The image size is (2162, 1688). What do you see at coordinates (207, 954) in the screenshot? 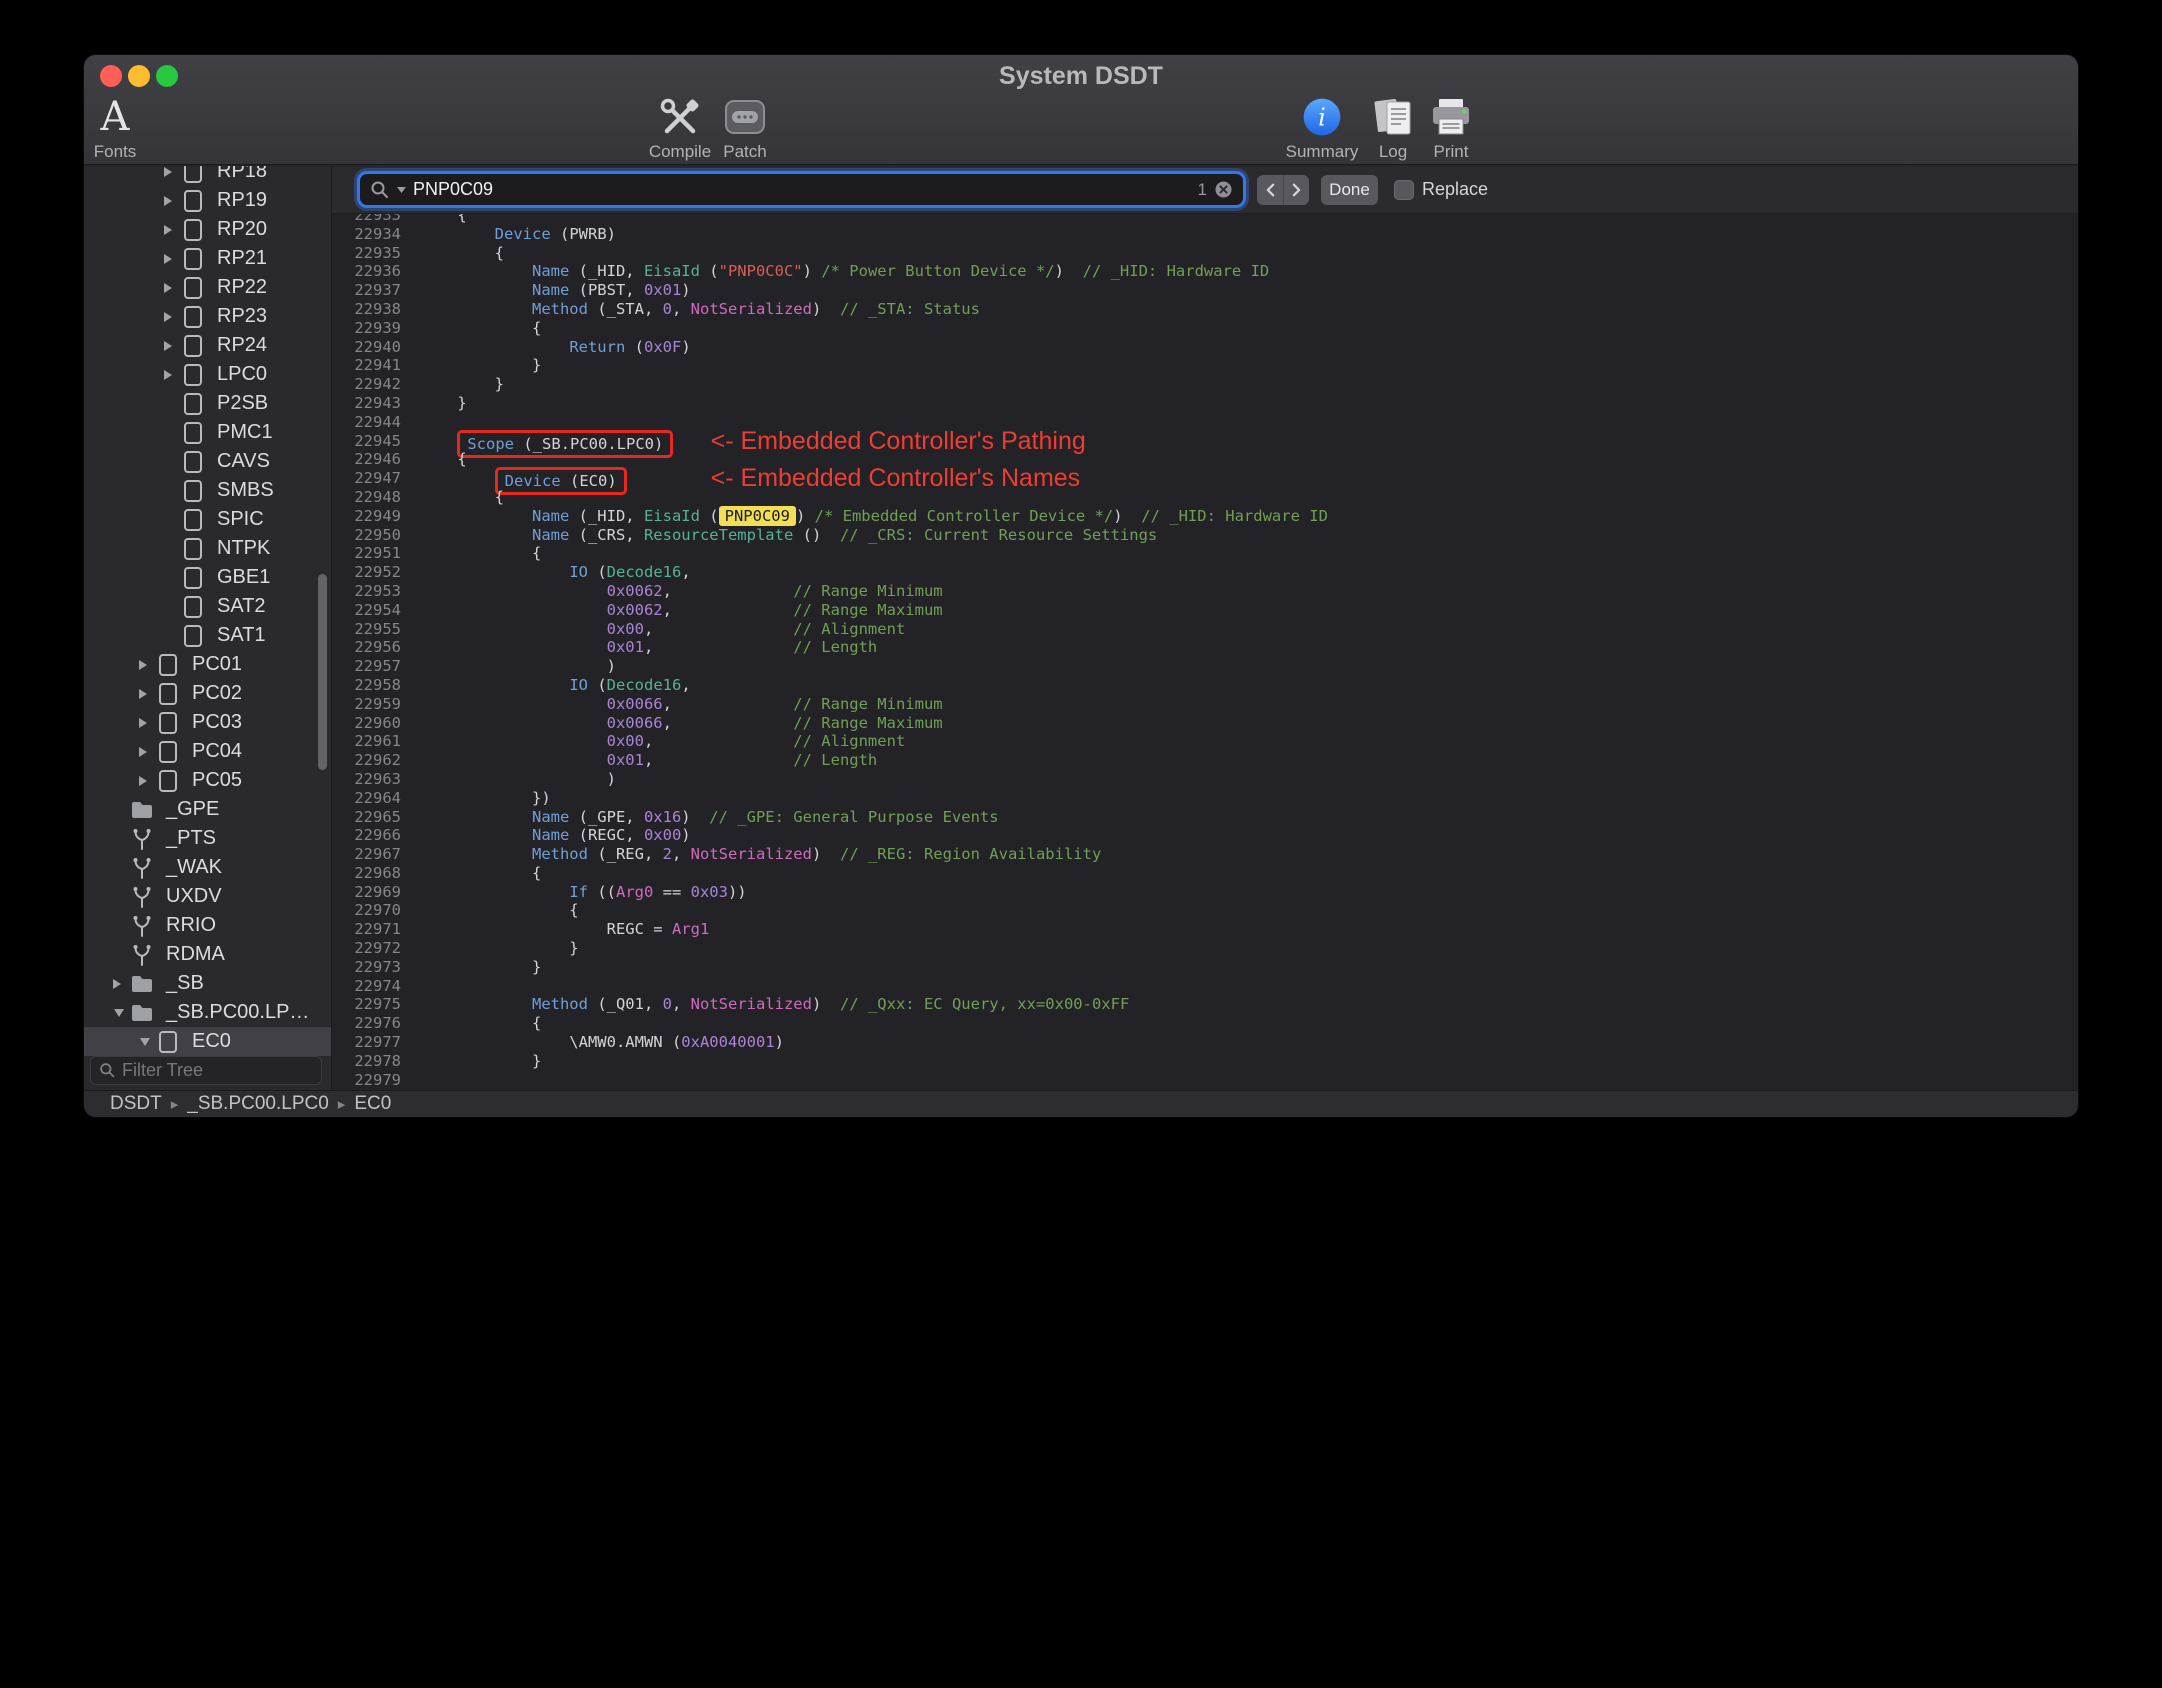
I see `sidebar-item-rdma: RDMA` at bounding box center [207, 954].